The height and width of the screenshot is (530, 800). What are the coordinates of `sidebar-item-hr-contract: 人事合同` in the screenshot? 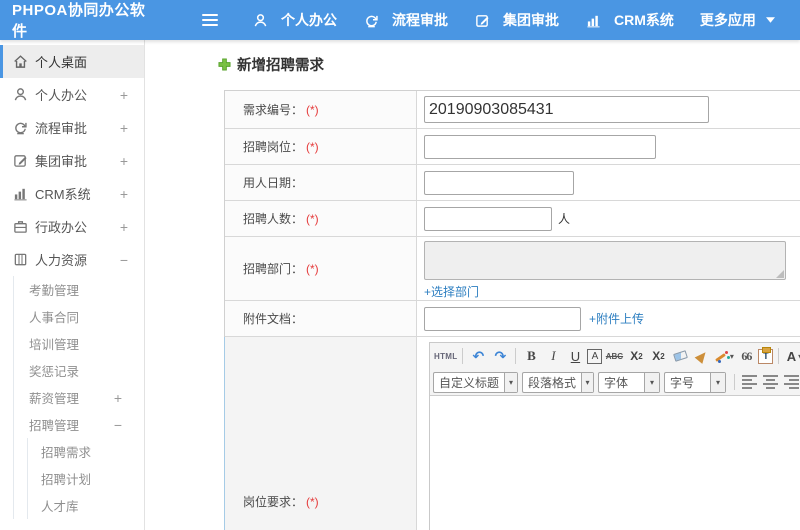 It's located at (79, 316).